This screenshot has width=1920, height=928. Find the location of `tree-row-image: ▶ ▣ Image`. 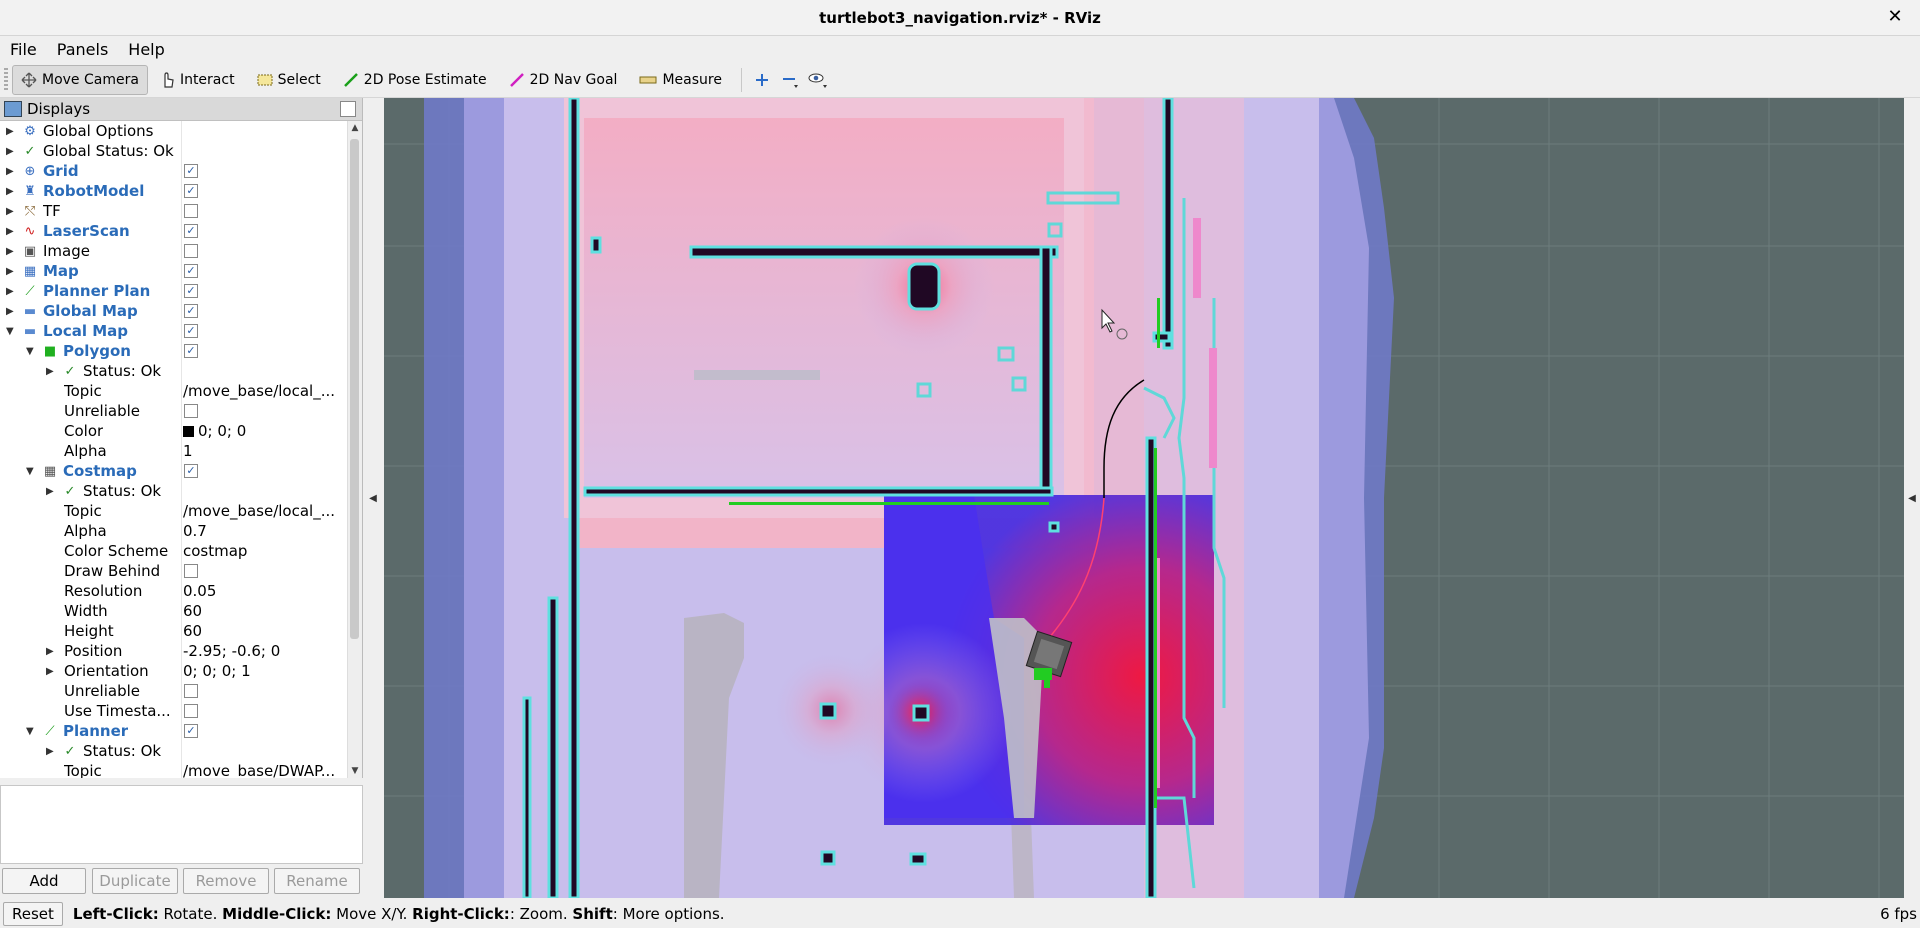

tree-row-image: ▶ ▣ Image is located at coordinates (173, 251).